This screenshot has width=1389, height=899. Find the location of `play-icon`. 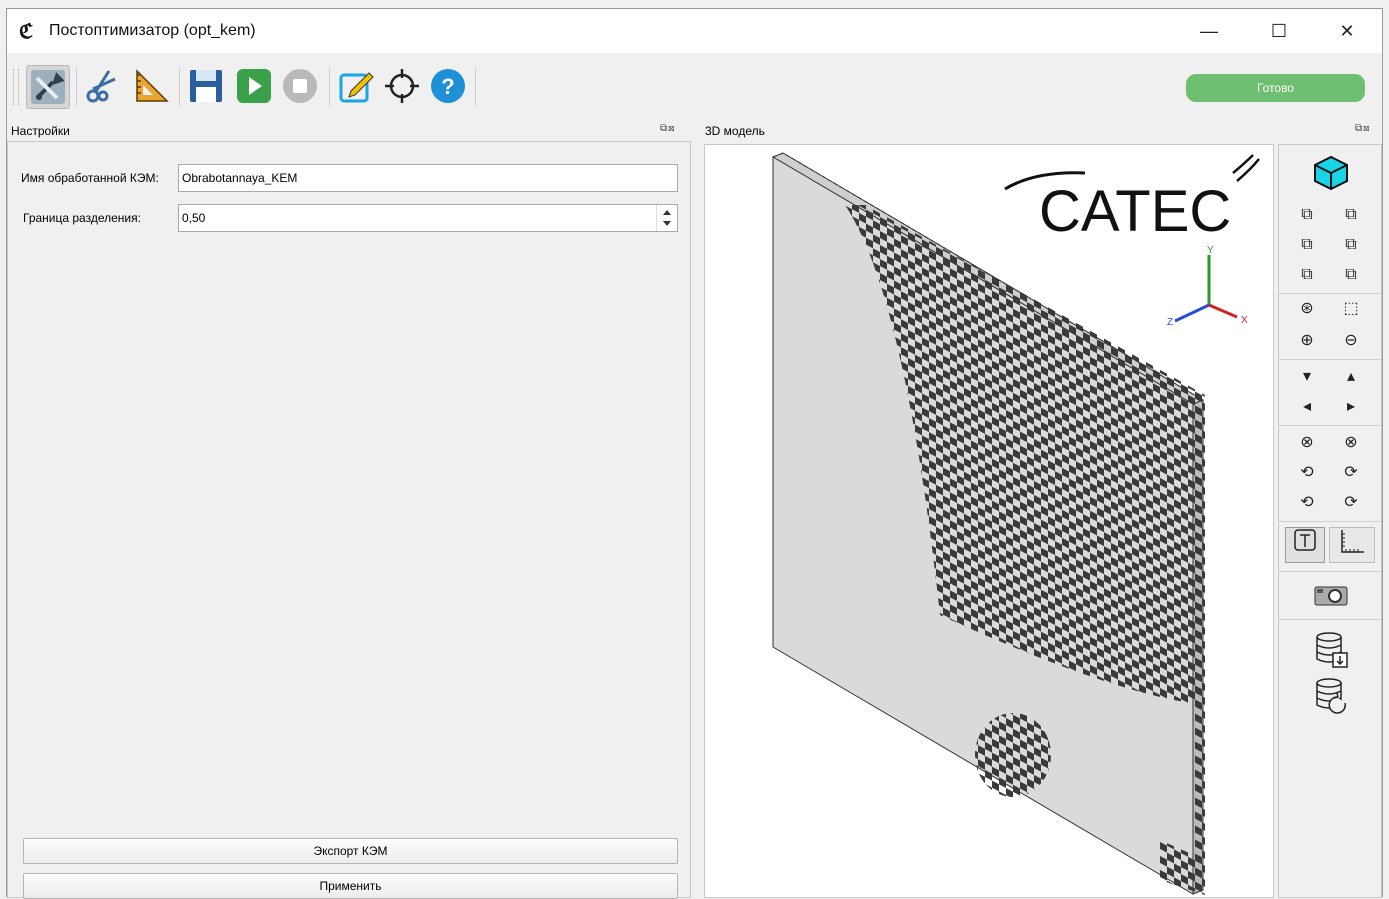

play-icon is located at coordinates (254, 86).